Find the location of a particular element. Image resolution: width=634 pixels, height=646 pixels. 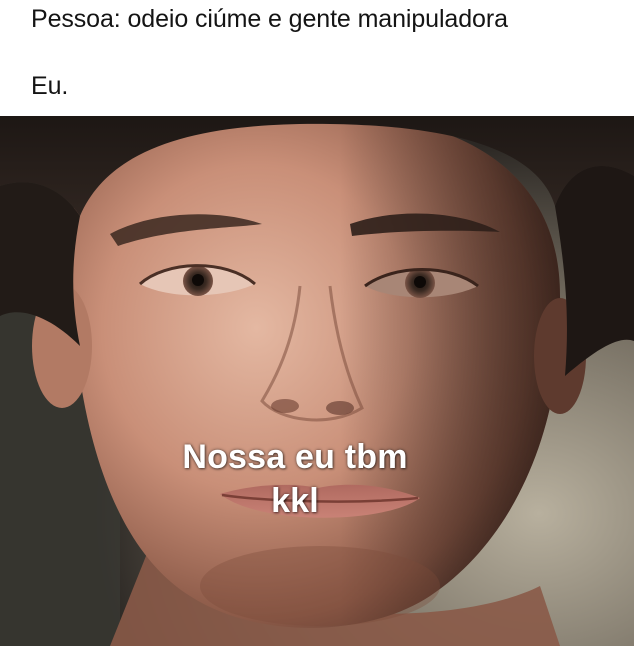

setup-line-1: Pessoa: odeio ciúme e gente manipuladora is located at coordinates (269, 19).